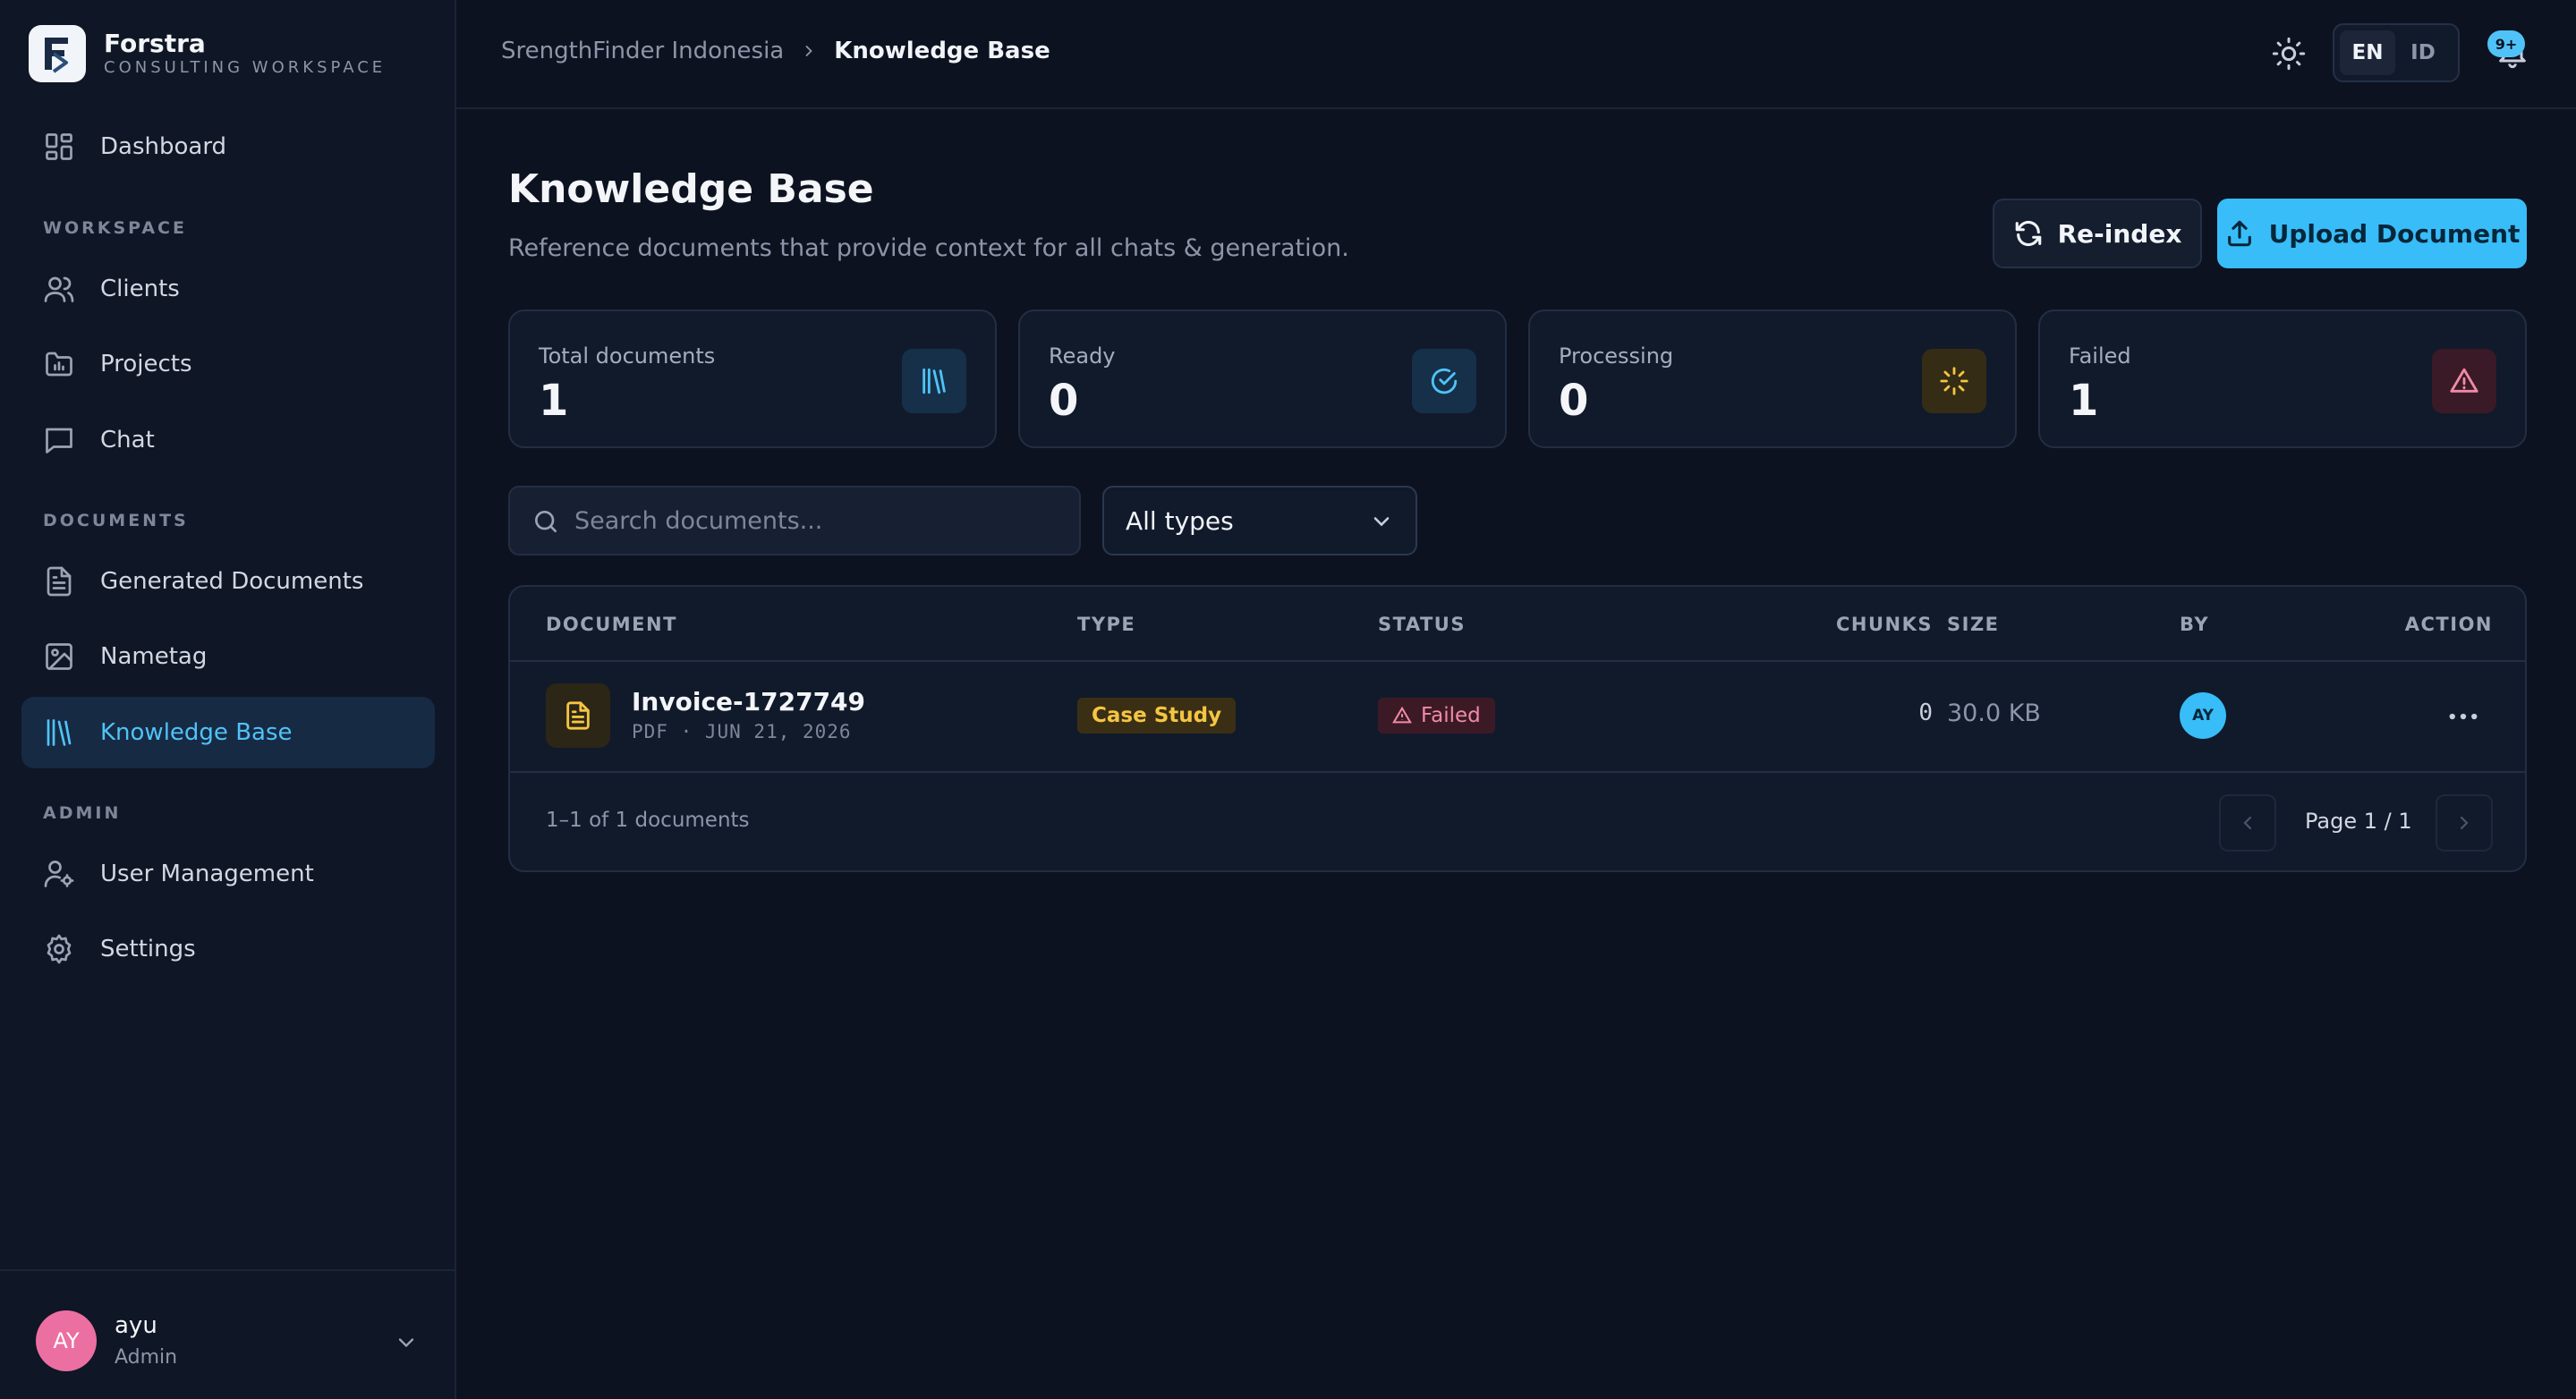 The width and height of the screenshot is (2576, 1399). I want to click on search-input, so click(820, 521).